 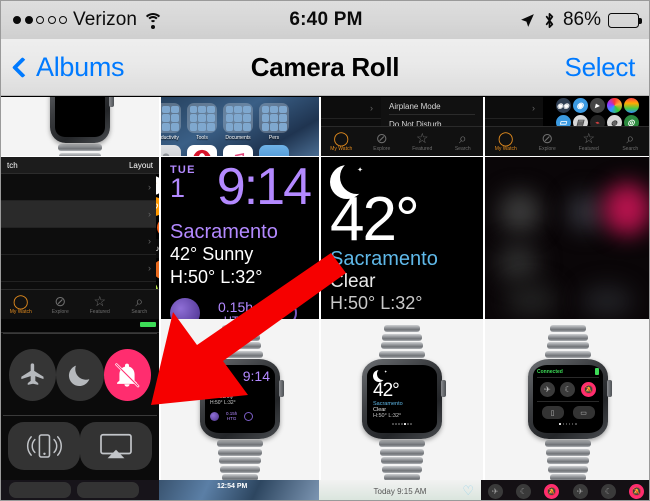 I want to click on photo-cell-watch-control-center-thumb-b: ✈ ☾ 🔕, so click(x=607, y=490).